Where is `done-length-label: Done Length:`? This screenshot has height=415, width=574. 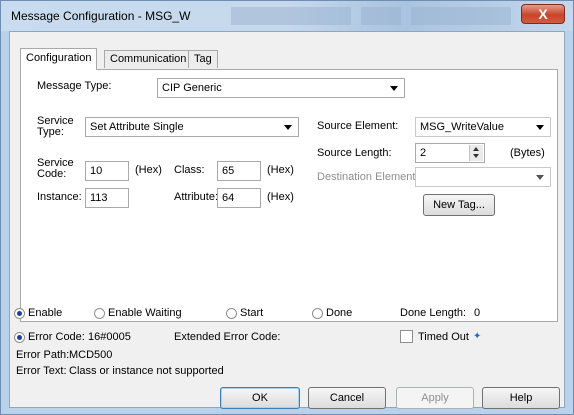
done-length-label: Done Length: is located at coordinates (433, 313).